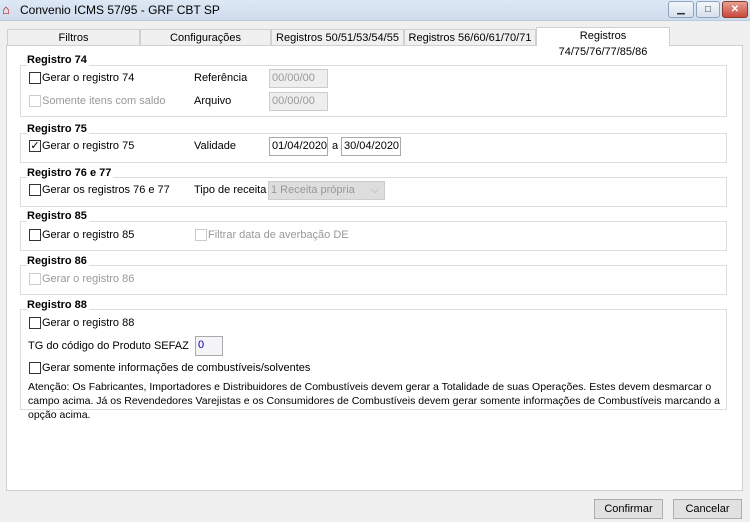  I want to click on somente-combustiveis-checkbox, so click(35, 368).